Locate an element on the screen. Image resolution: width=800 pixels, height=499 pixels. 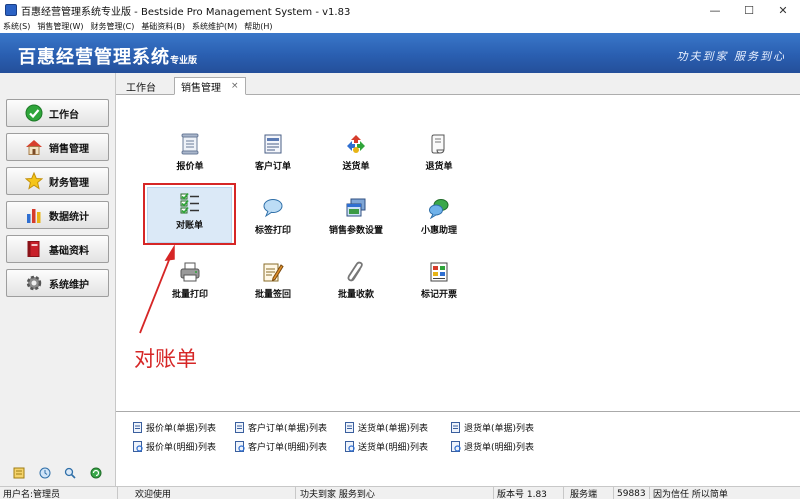
link-delivery-docs: 送货单(单据)列表 is located at coordinates (386, 427).